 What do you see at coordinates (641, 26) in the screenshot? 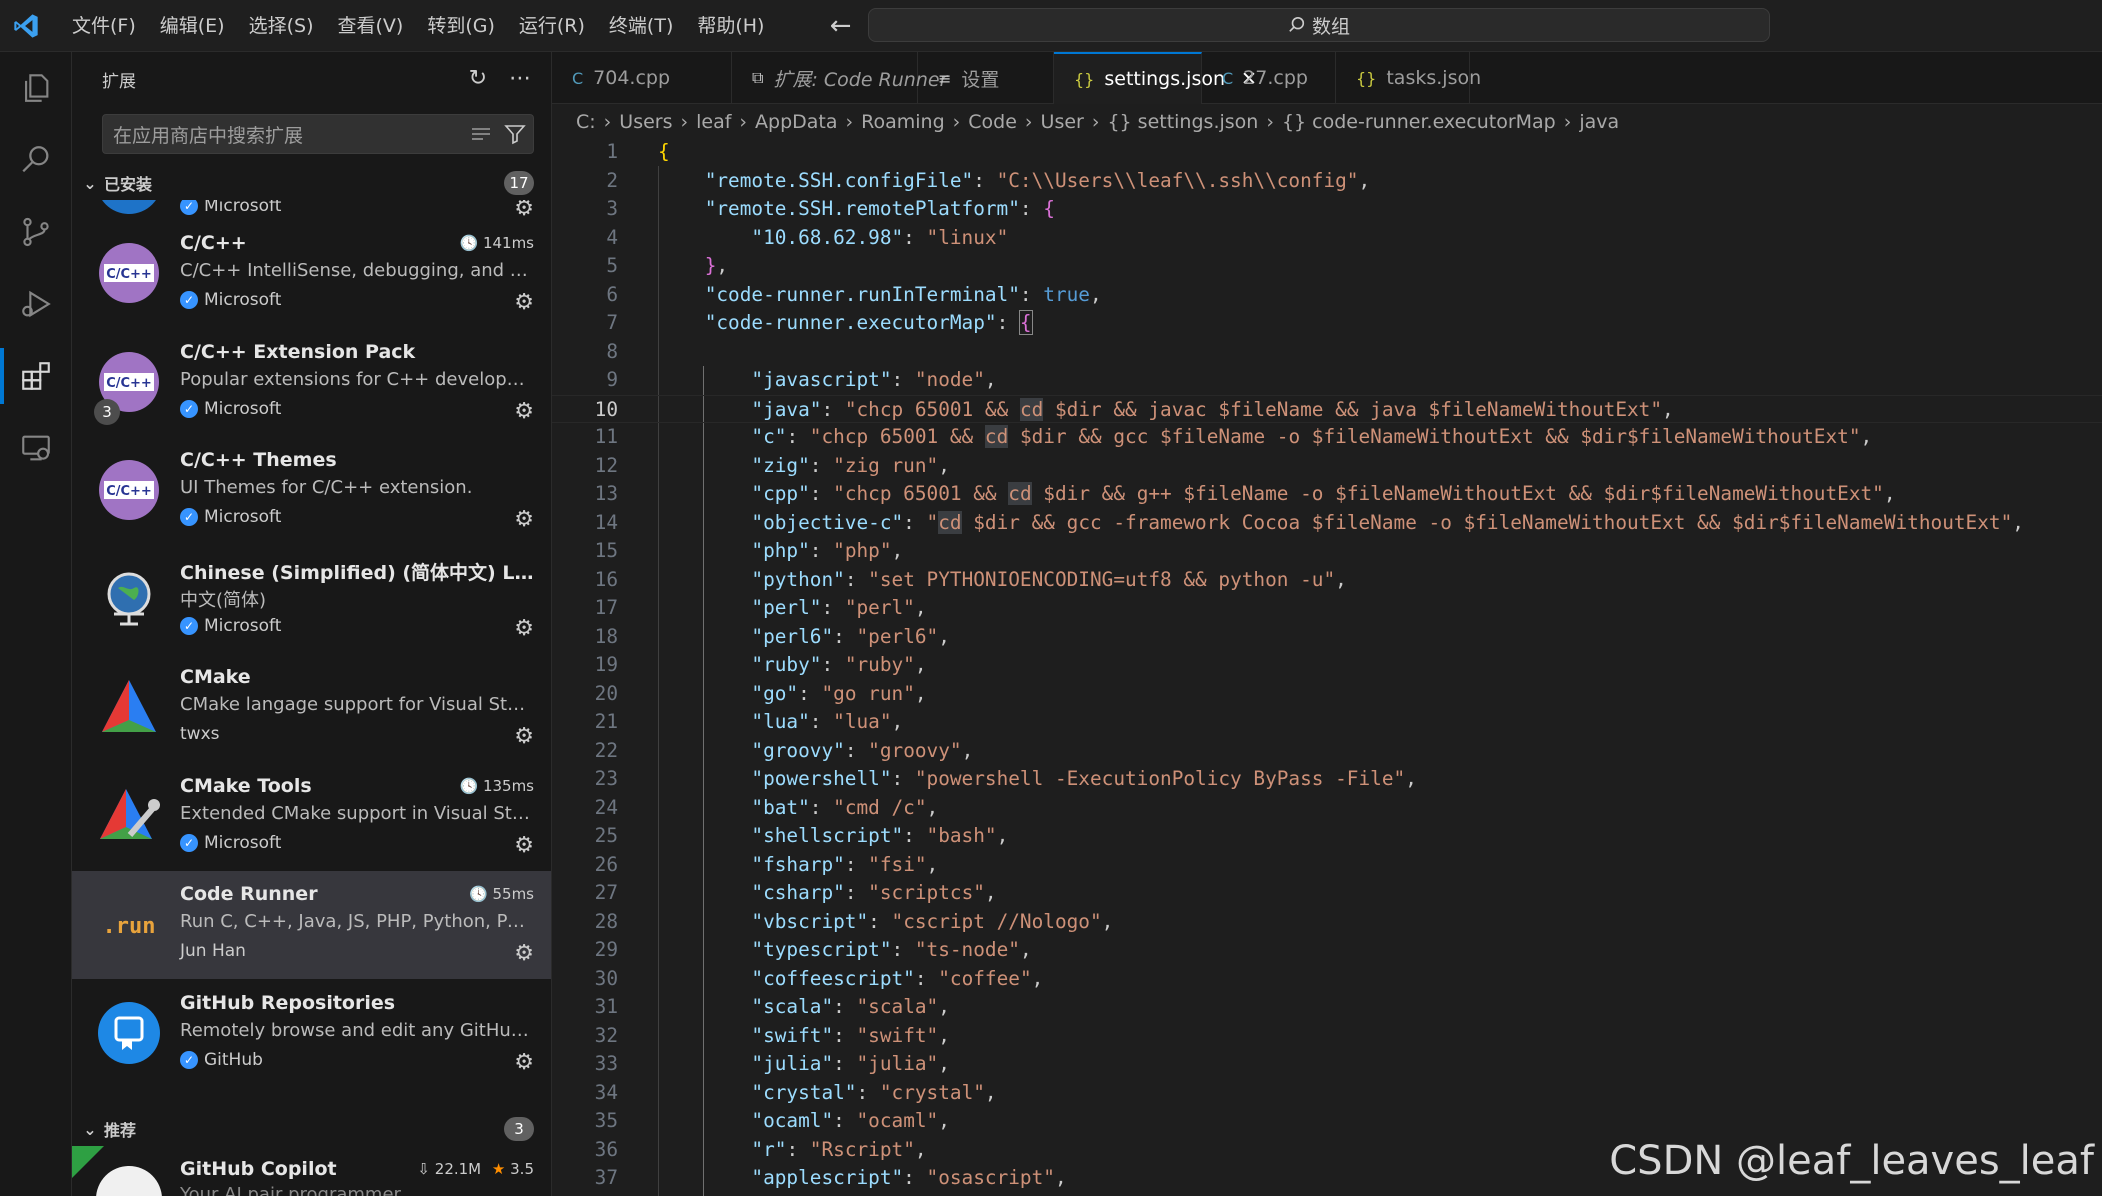
I see `menu-item: 终端(T)` at bounding box center [641, 26].